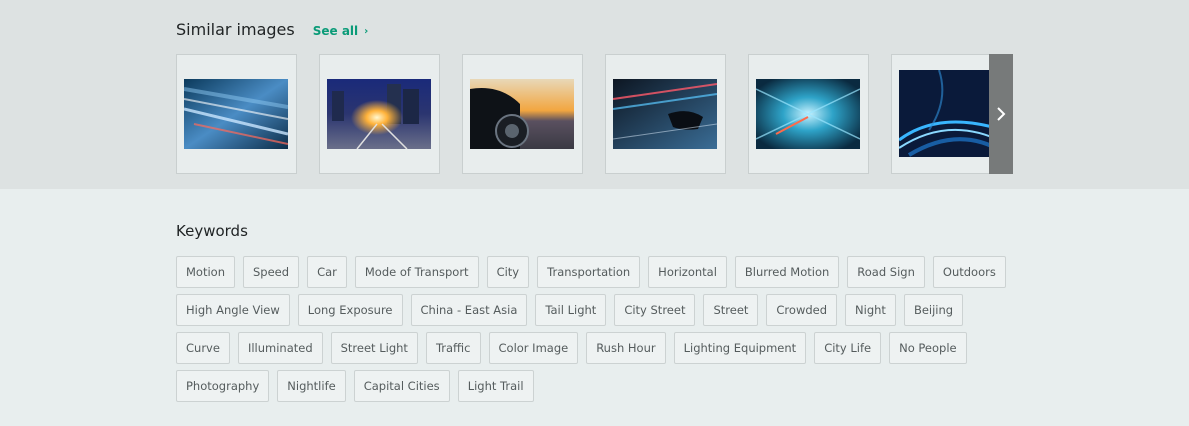 This screenshot has height=426, width=1189. I want to click on car-wheel-speed-image, so click(522, 114).